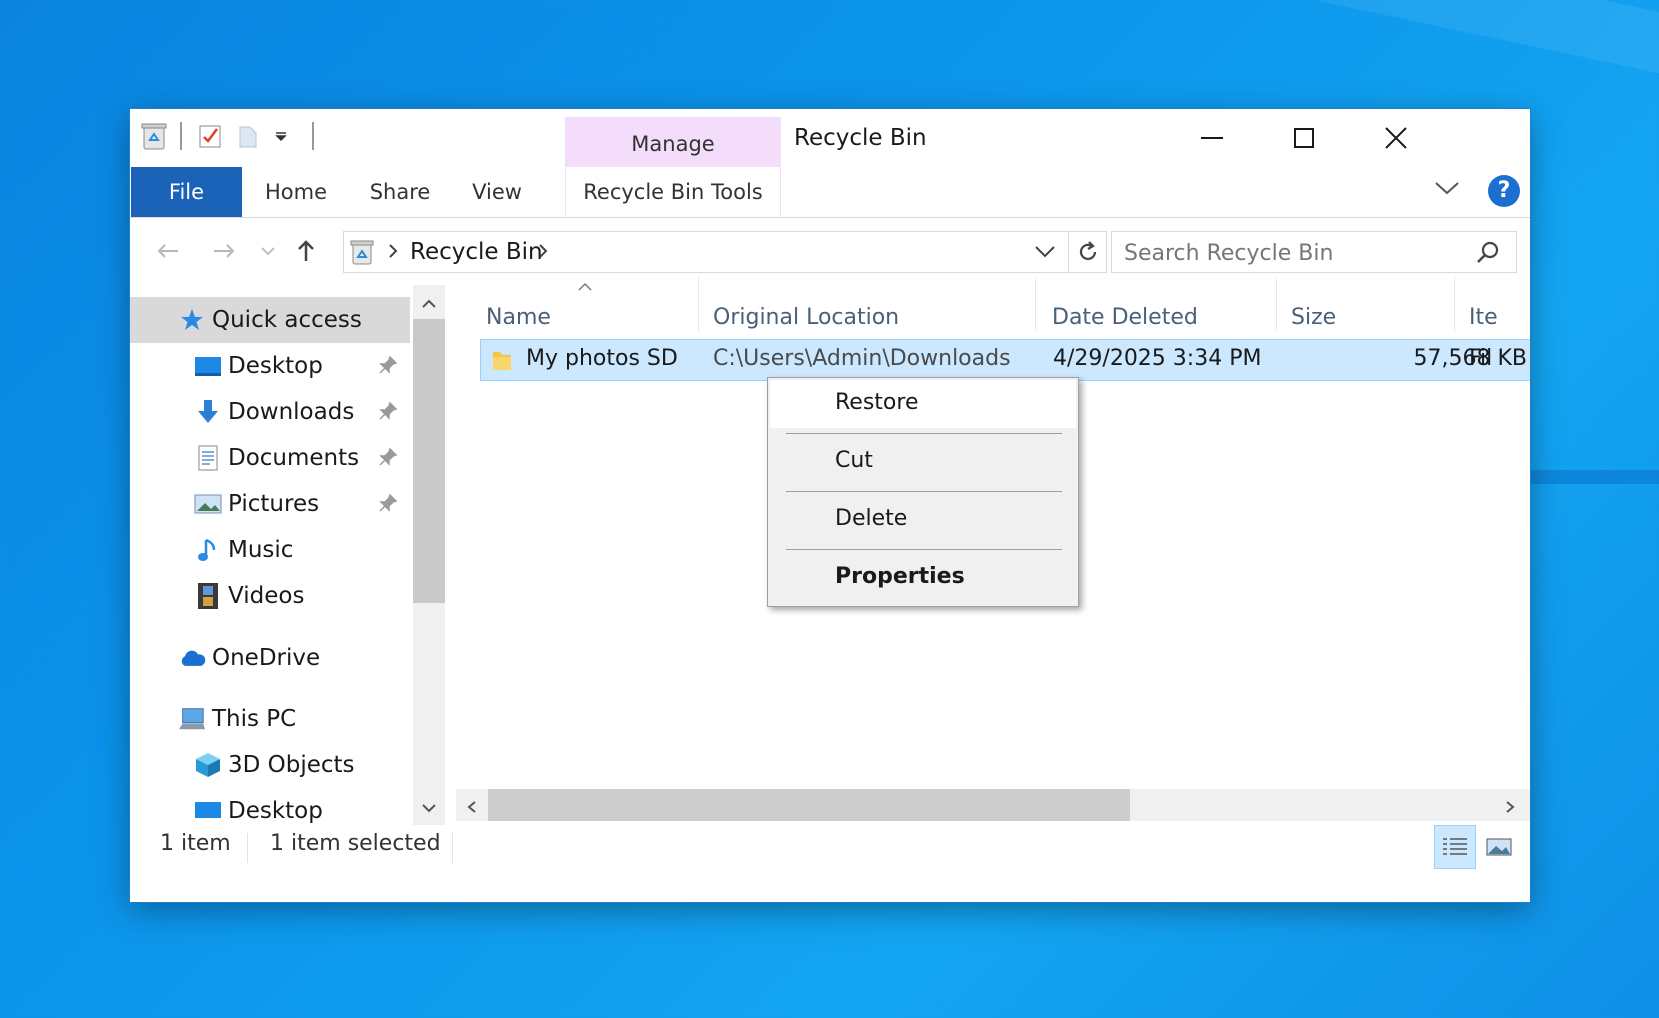  I want to click on nav-label: Quick access, so click(287, 320).